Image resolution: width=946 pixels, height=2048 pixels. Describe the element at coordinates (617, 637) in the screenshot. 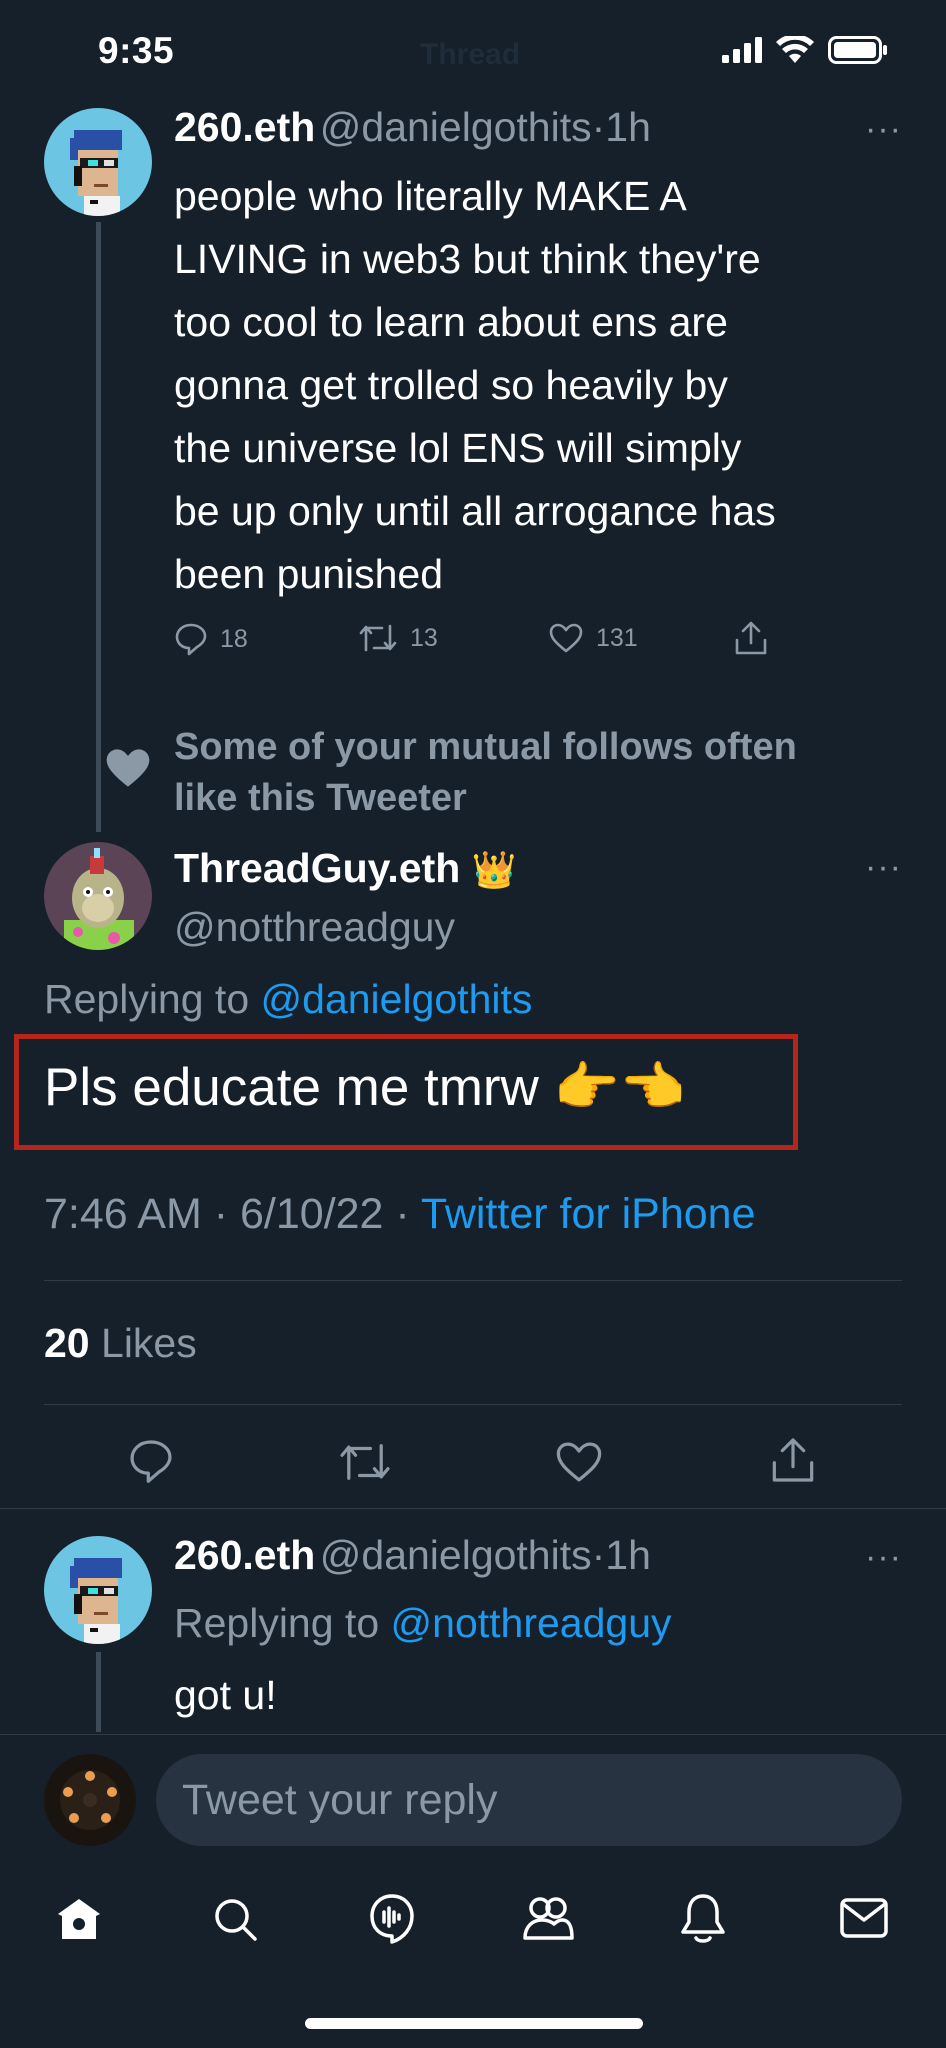

I see `like-count: 131` at that location.